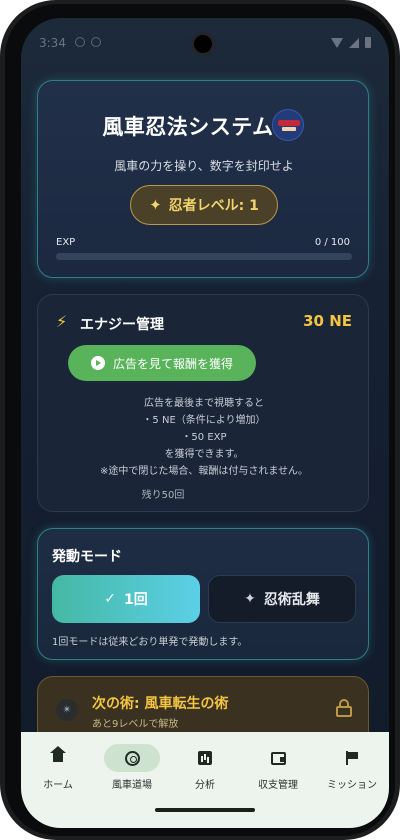 The image size is (400, 840). What do you see at coordinates (67, 710) in the screenshot?
I see `shuriken-icon: ✴` at bounding box center [67, 710].